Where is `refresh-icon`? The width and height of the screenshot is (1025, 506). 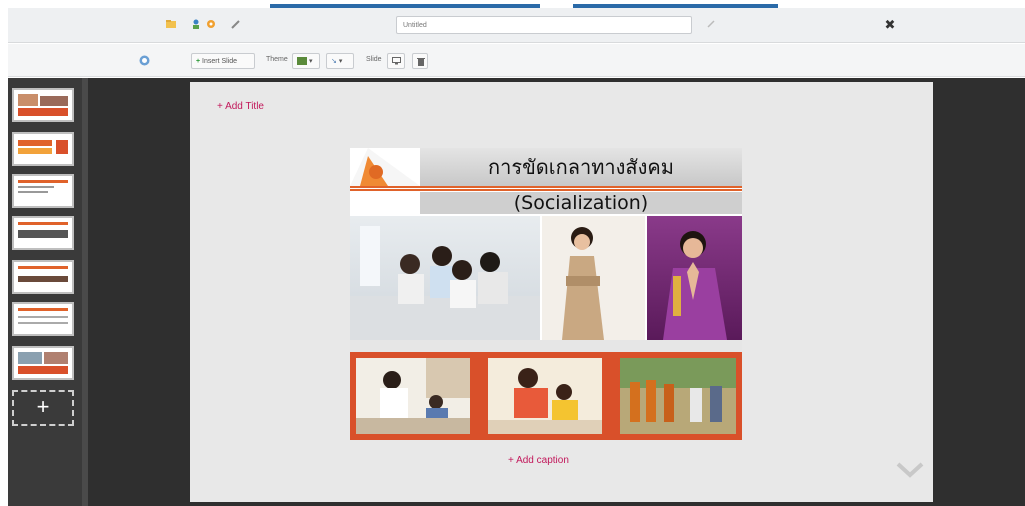
refresh-icon is located at coordinates (144, 61).